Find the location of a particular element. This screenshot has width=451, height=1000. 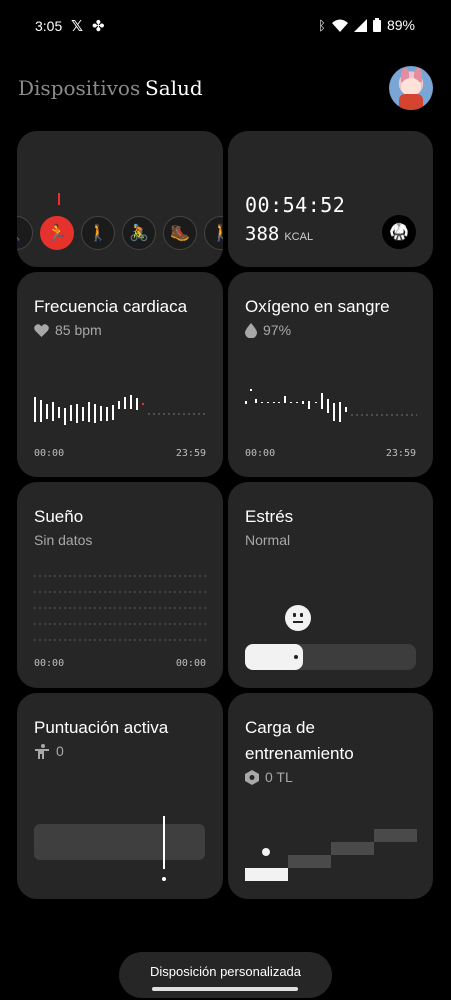

top-tabs: Dispositivos Salud is located at coordinates (225, 90).